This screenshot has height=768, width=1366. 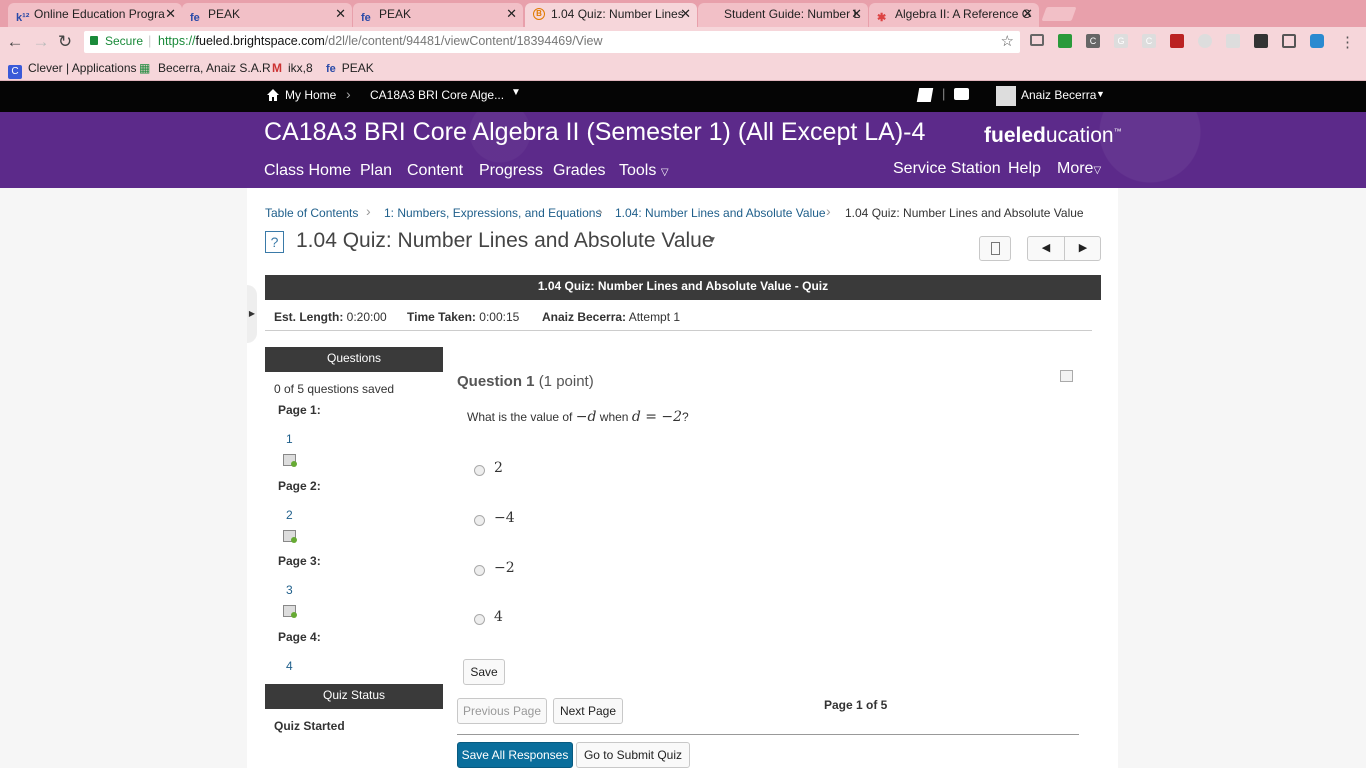 What do you see at coordinates (484, 672) in the screenshot?
I see `save-button: Save` at bounding box center [484, 672].